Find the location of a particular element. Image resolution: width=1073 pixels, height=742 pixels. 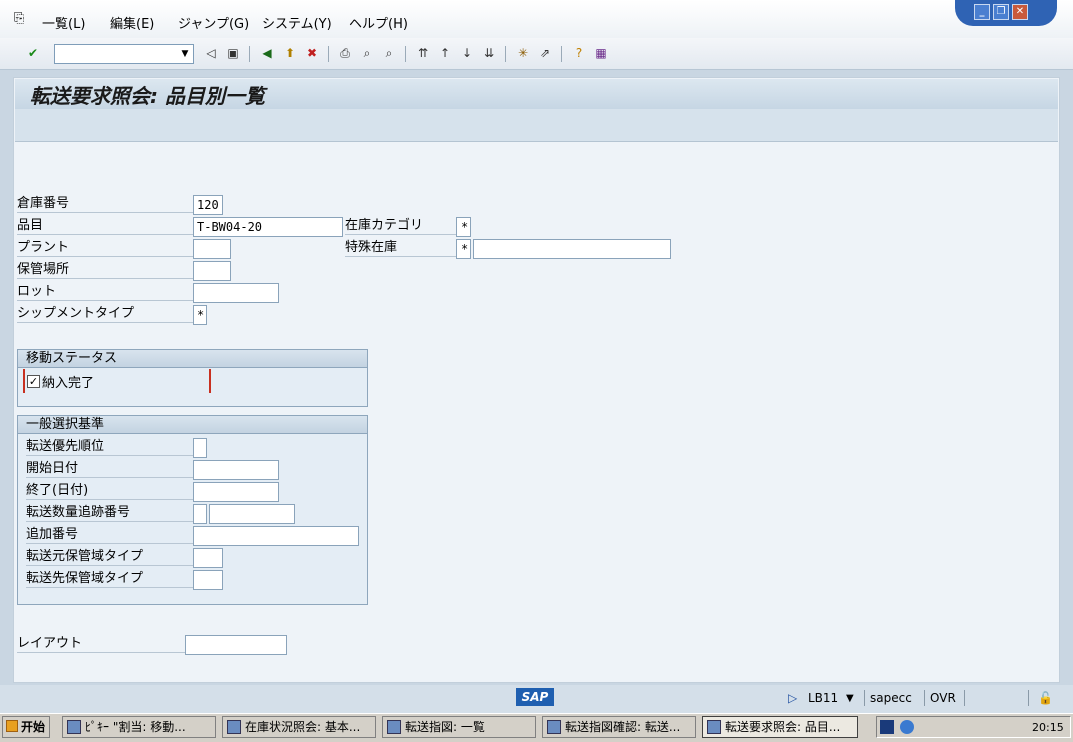

start-button: 开始 is located at coordinates (26, 727).